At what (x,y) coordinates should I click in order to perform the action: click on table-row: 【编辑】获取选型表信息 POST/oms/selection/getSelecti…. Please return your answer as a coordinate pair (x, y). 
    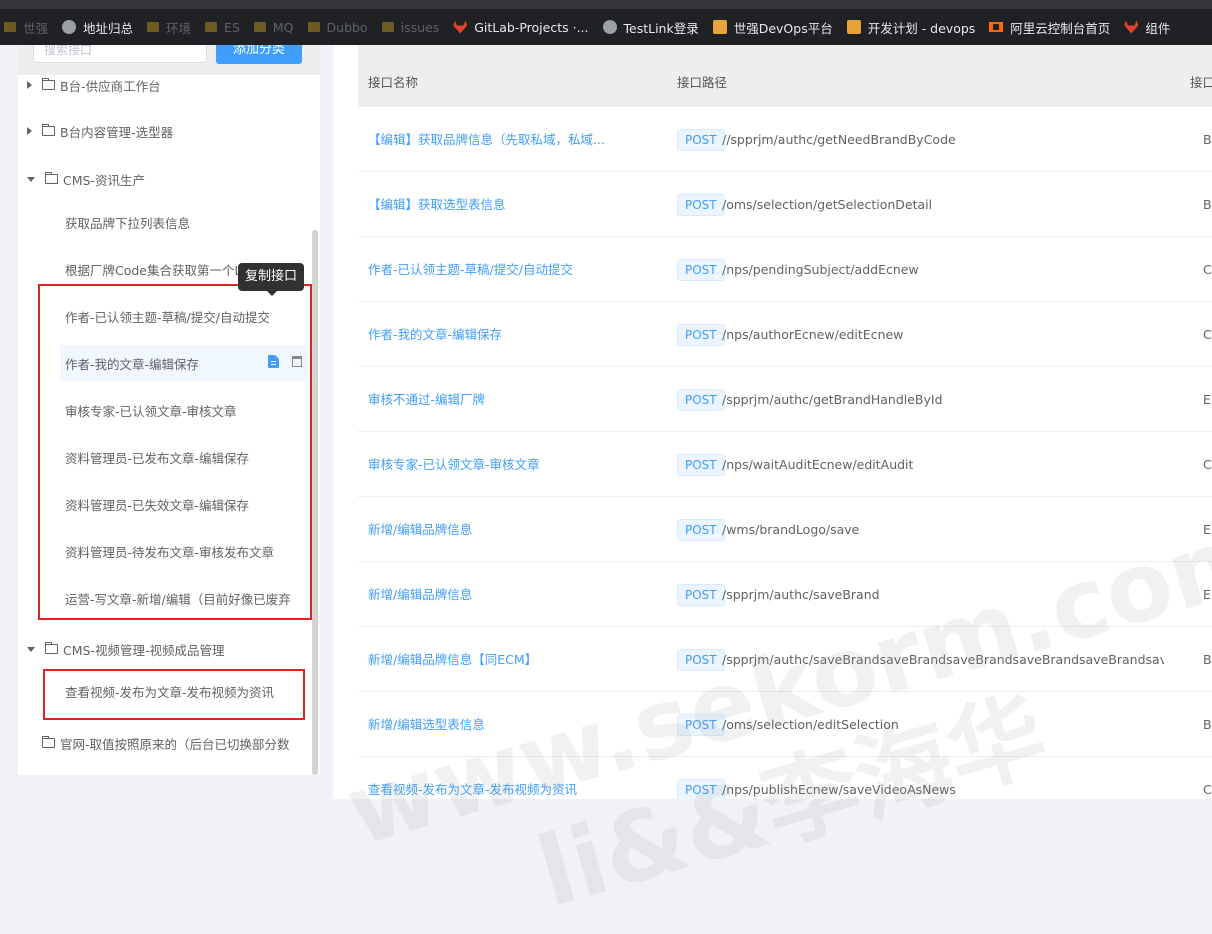
    Looking at the image, I should click on (785, 204).